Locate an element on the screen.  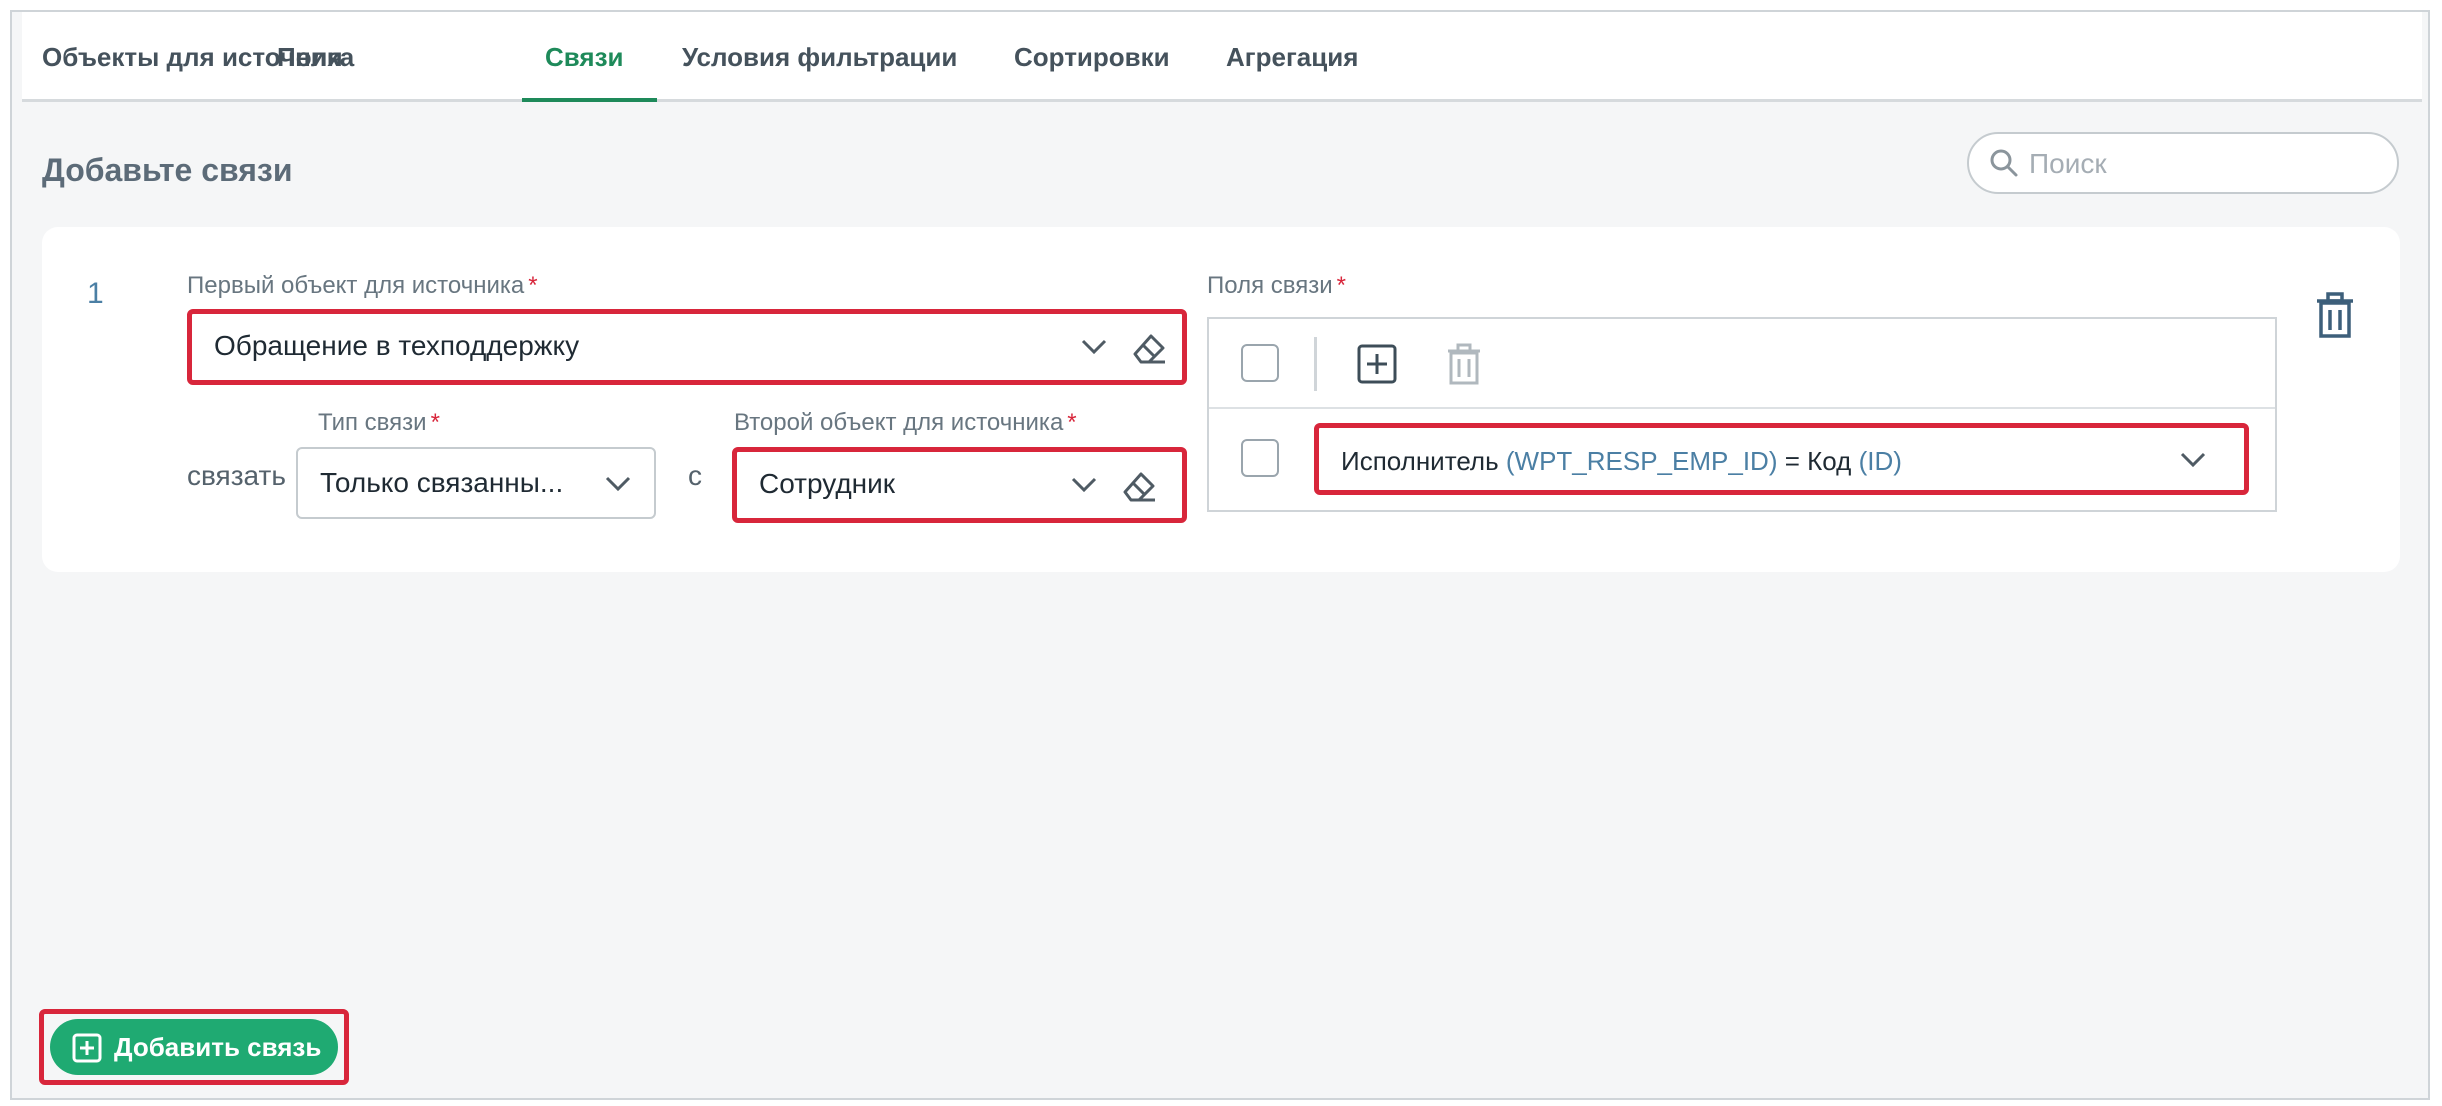
second-object-select: Сотрудник is located at coordinates (959, 485).